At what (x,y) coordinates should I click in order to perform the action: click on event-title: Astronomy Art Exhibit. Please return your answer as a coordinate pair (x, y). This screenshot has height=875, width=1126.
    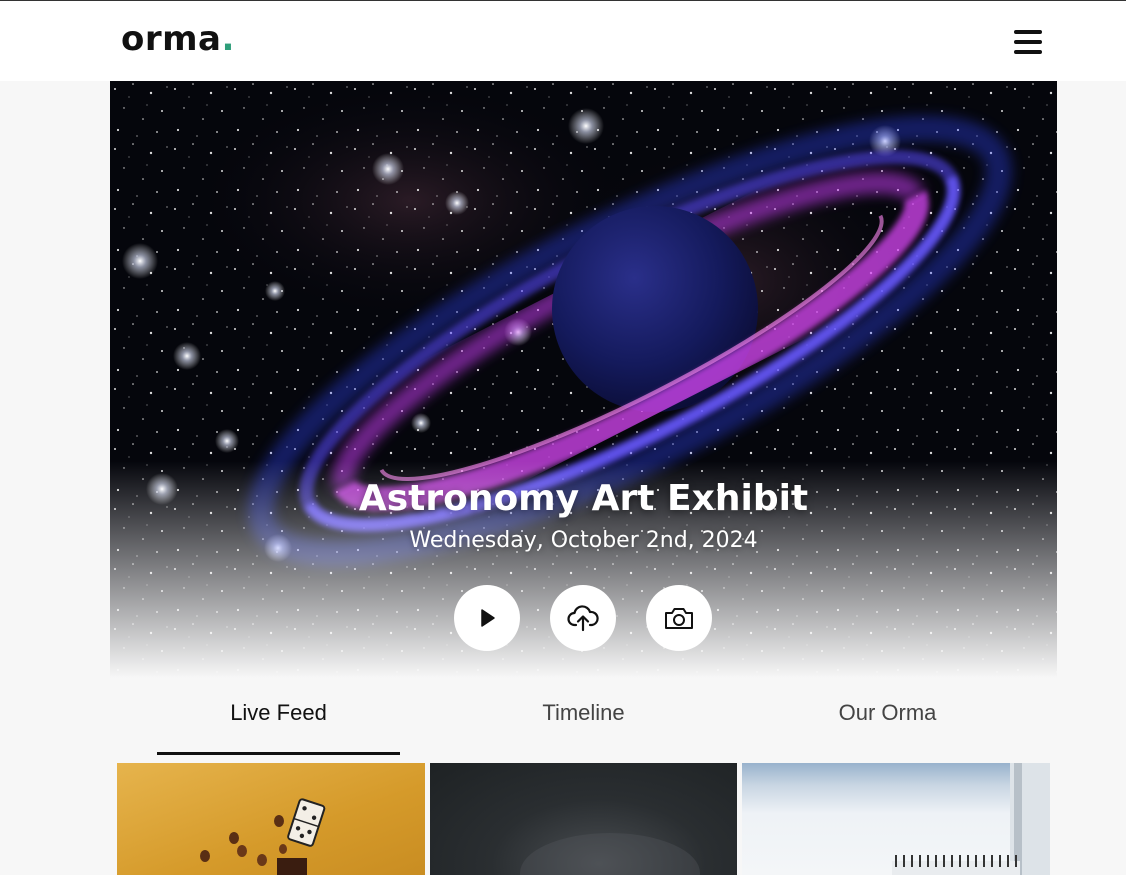
    Looking at the image, I should click on (583, 498).